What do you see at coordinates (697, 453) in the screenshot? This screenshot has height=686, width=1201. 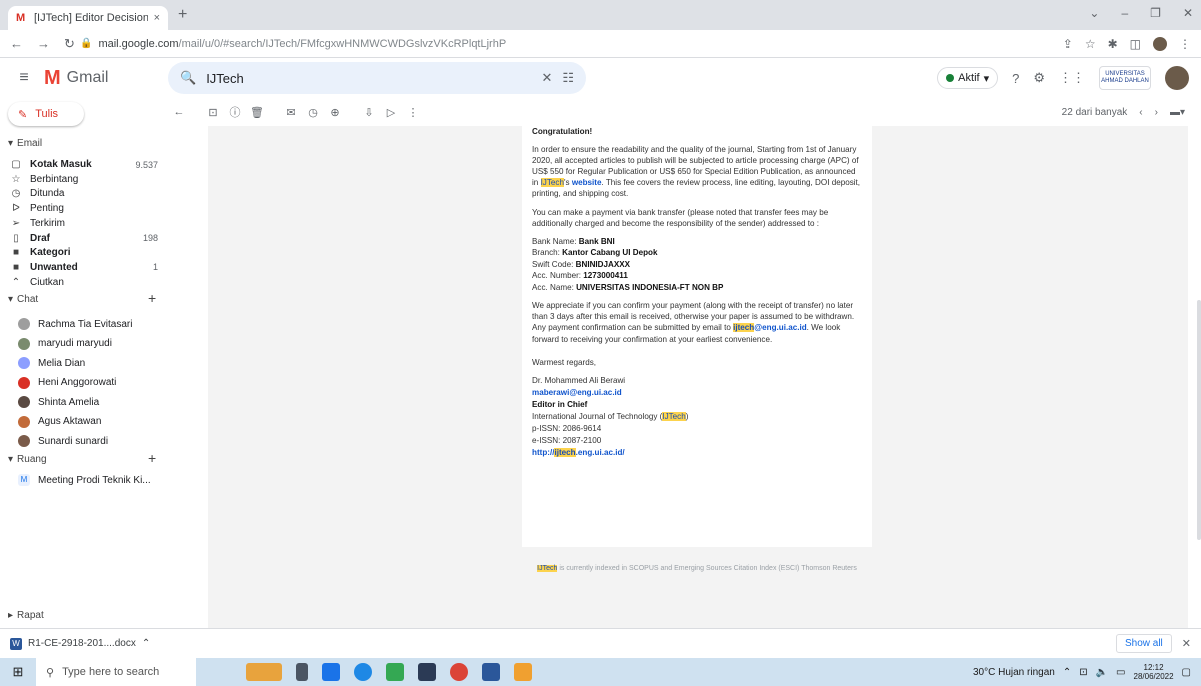 I see `journal-url-link: http://ijtech.eng.ui.ac.id/` at bounding box center [697, 453].